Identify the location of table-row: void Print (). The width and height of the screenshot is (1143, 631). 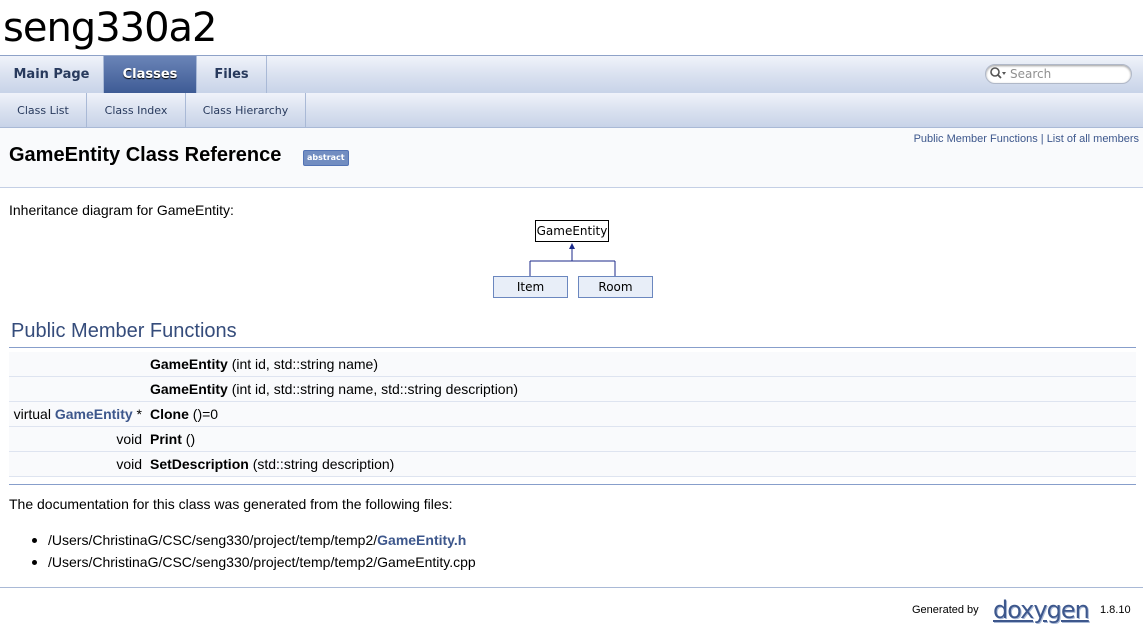
(572, 439).